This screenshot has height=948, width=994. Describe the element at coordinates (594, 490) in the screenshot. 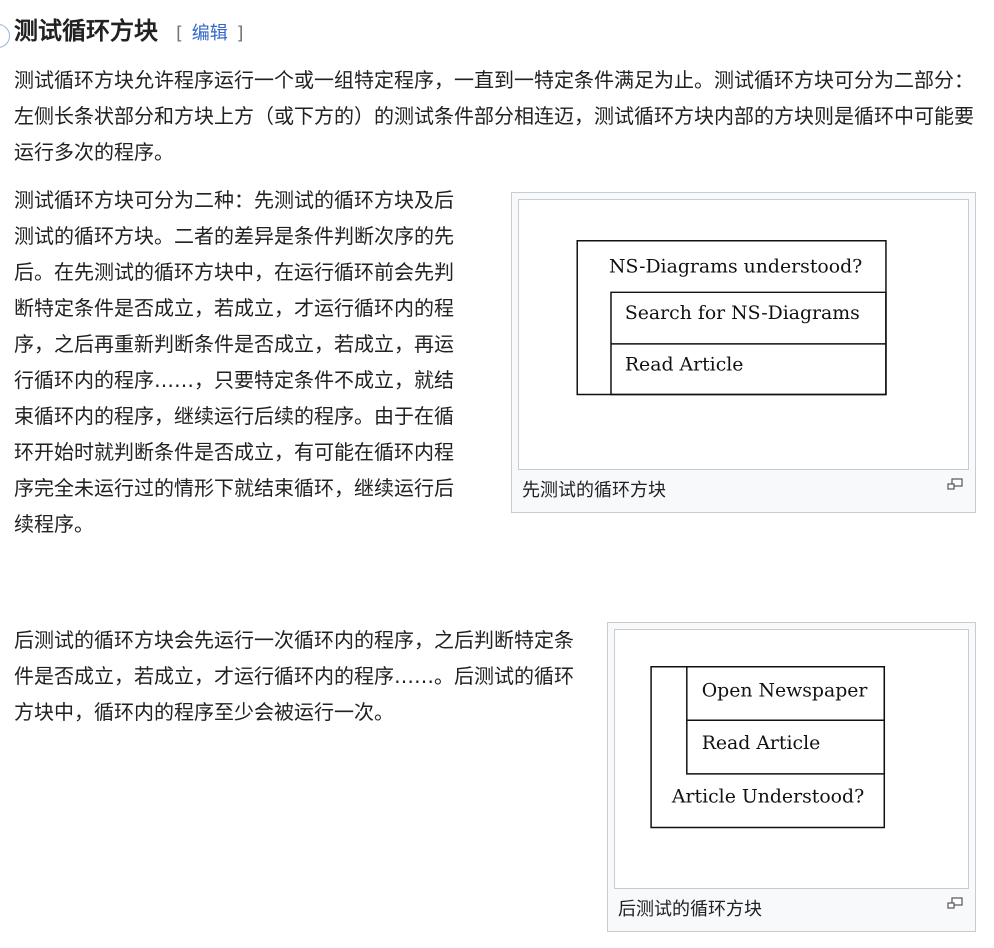

I see `pretest-caption: 先测试的循环方块` at that location.